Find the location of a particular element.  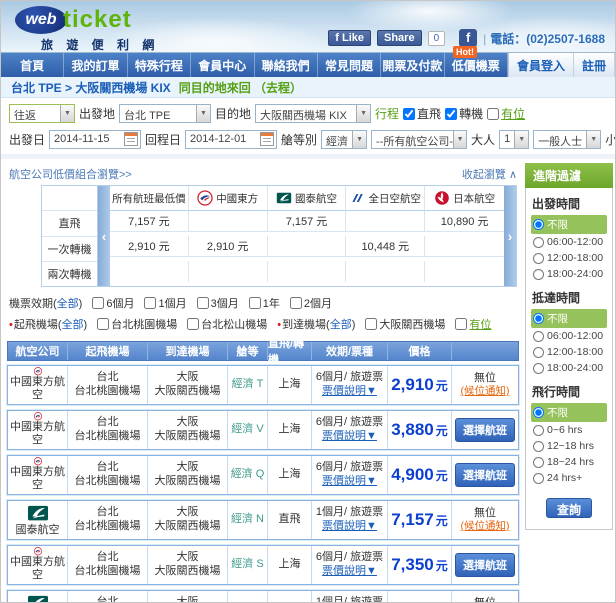

songshan-airport-checkbox: 台北松山機場 is located at coordinates (227, 324).